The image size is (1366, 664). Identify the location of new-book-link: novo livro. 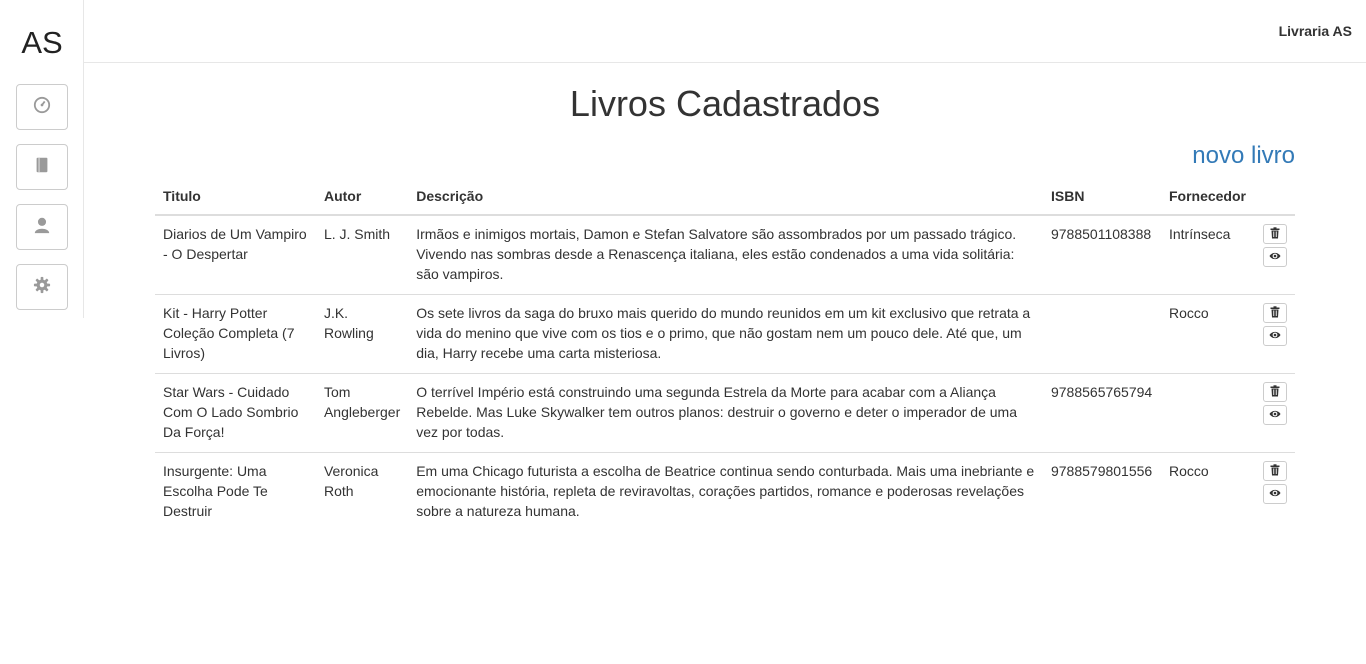
(1243, 156).